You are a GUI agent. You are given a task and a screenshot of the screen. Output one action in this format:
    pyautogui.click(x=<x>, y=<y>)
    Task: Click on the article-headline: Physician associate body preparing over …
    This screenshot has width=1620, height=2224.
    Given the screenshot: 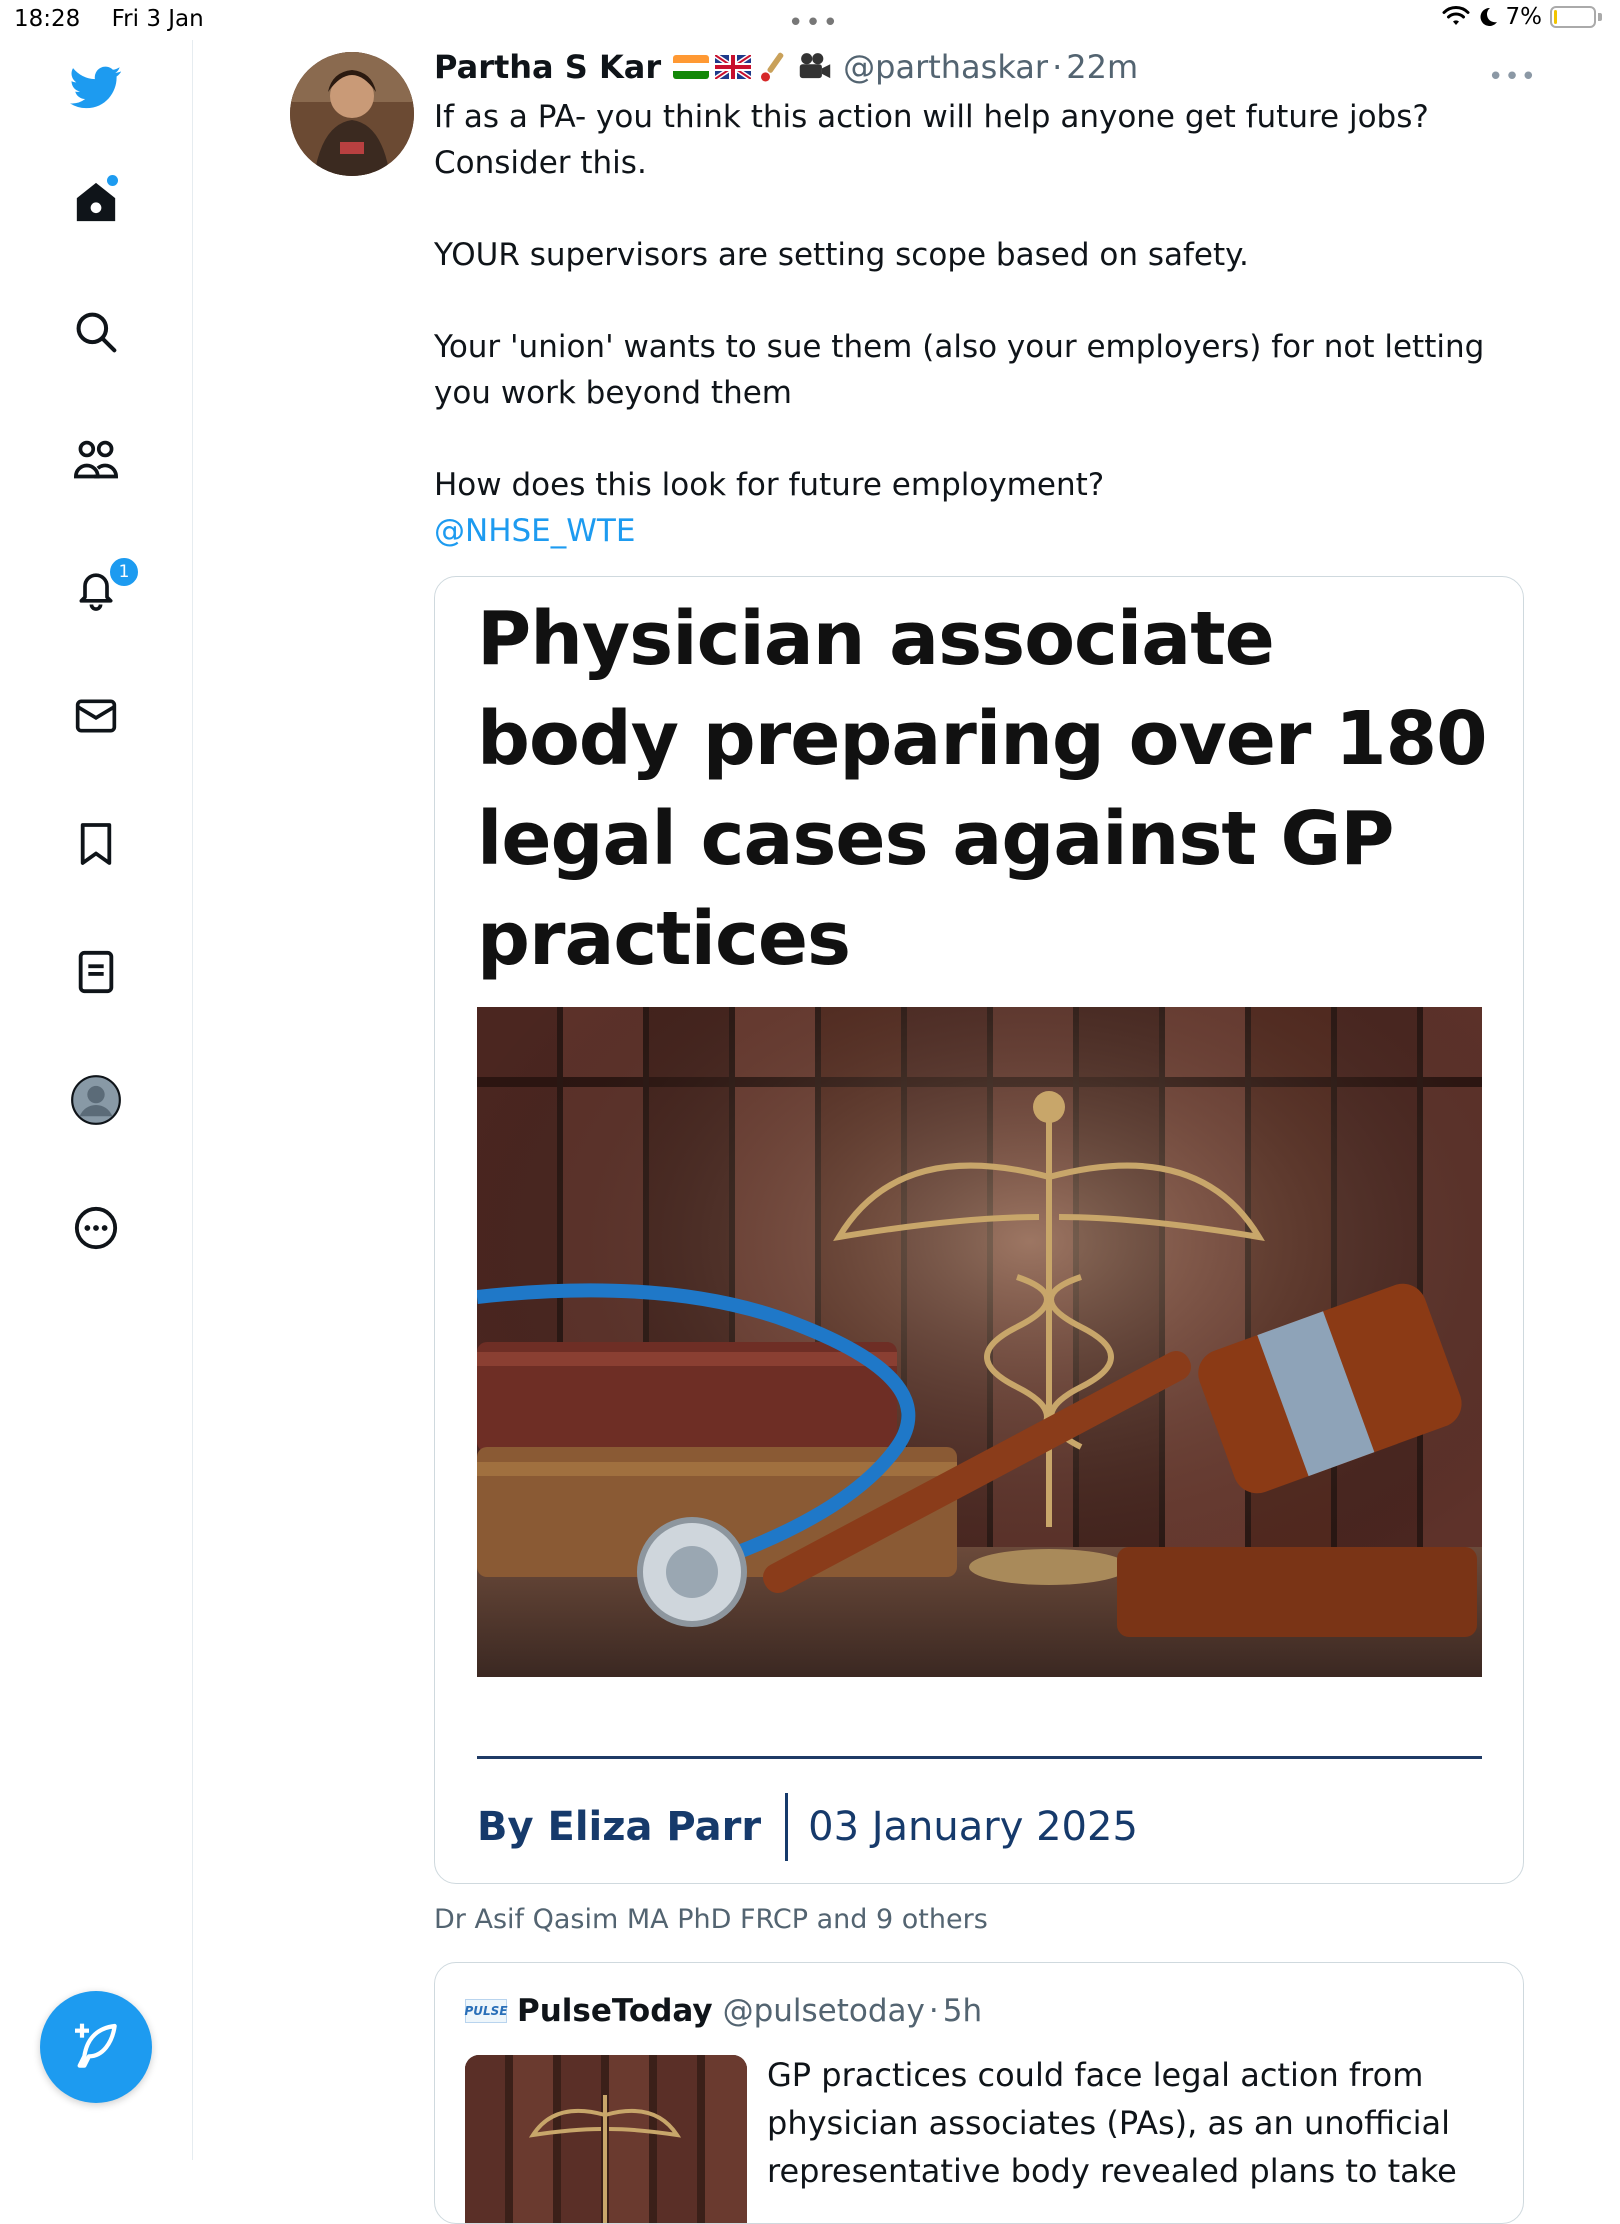 What is the action you would take?
    pyautogui.click(x=982, y=789)
    